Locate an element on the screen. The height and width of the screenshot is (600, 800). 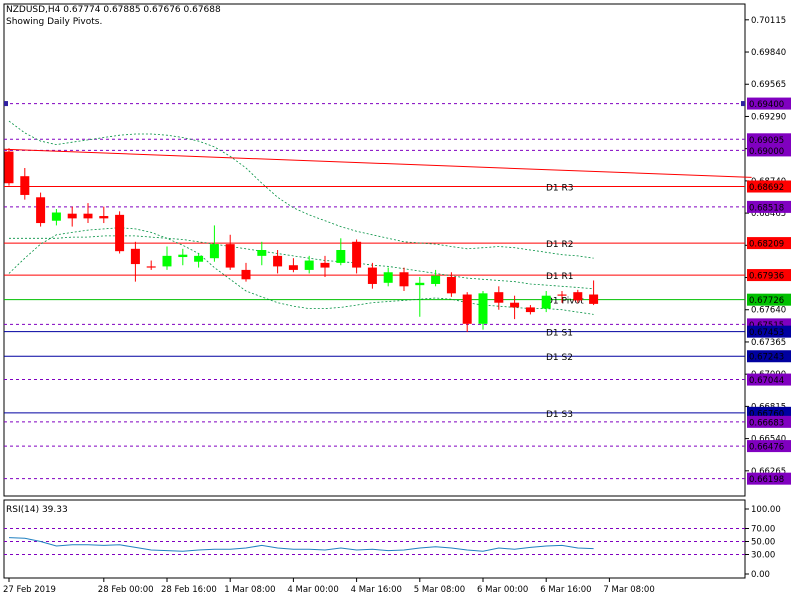
band-lower-line is located at coordinates (301, 271).